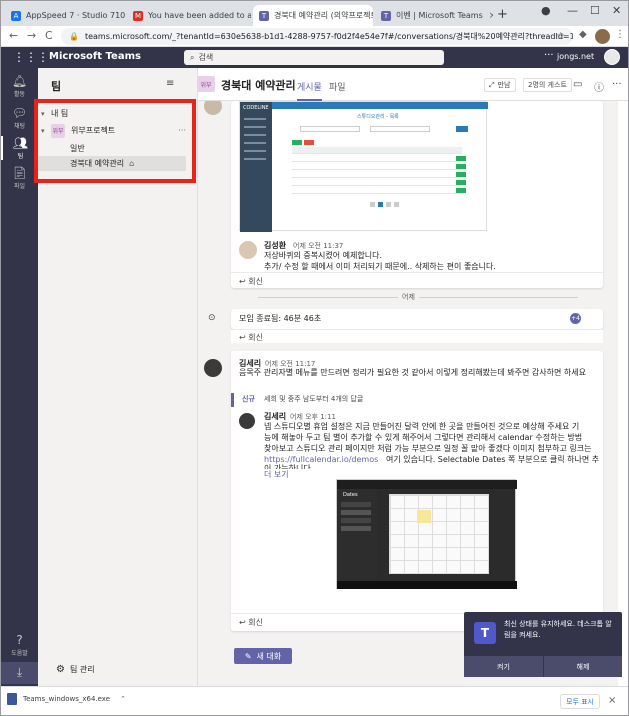 This screenshot has height=716, width=629. What do you see at coordinates (65, 15) in the screenshot?
I see `browser-tab: A AppSpeed 7 · Studio 710 ×` at bounding box center [65, 15].